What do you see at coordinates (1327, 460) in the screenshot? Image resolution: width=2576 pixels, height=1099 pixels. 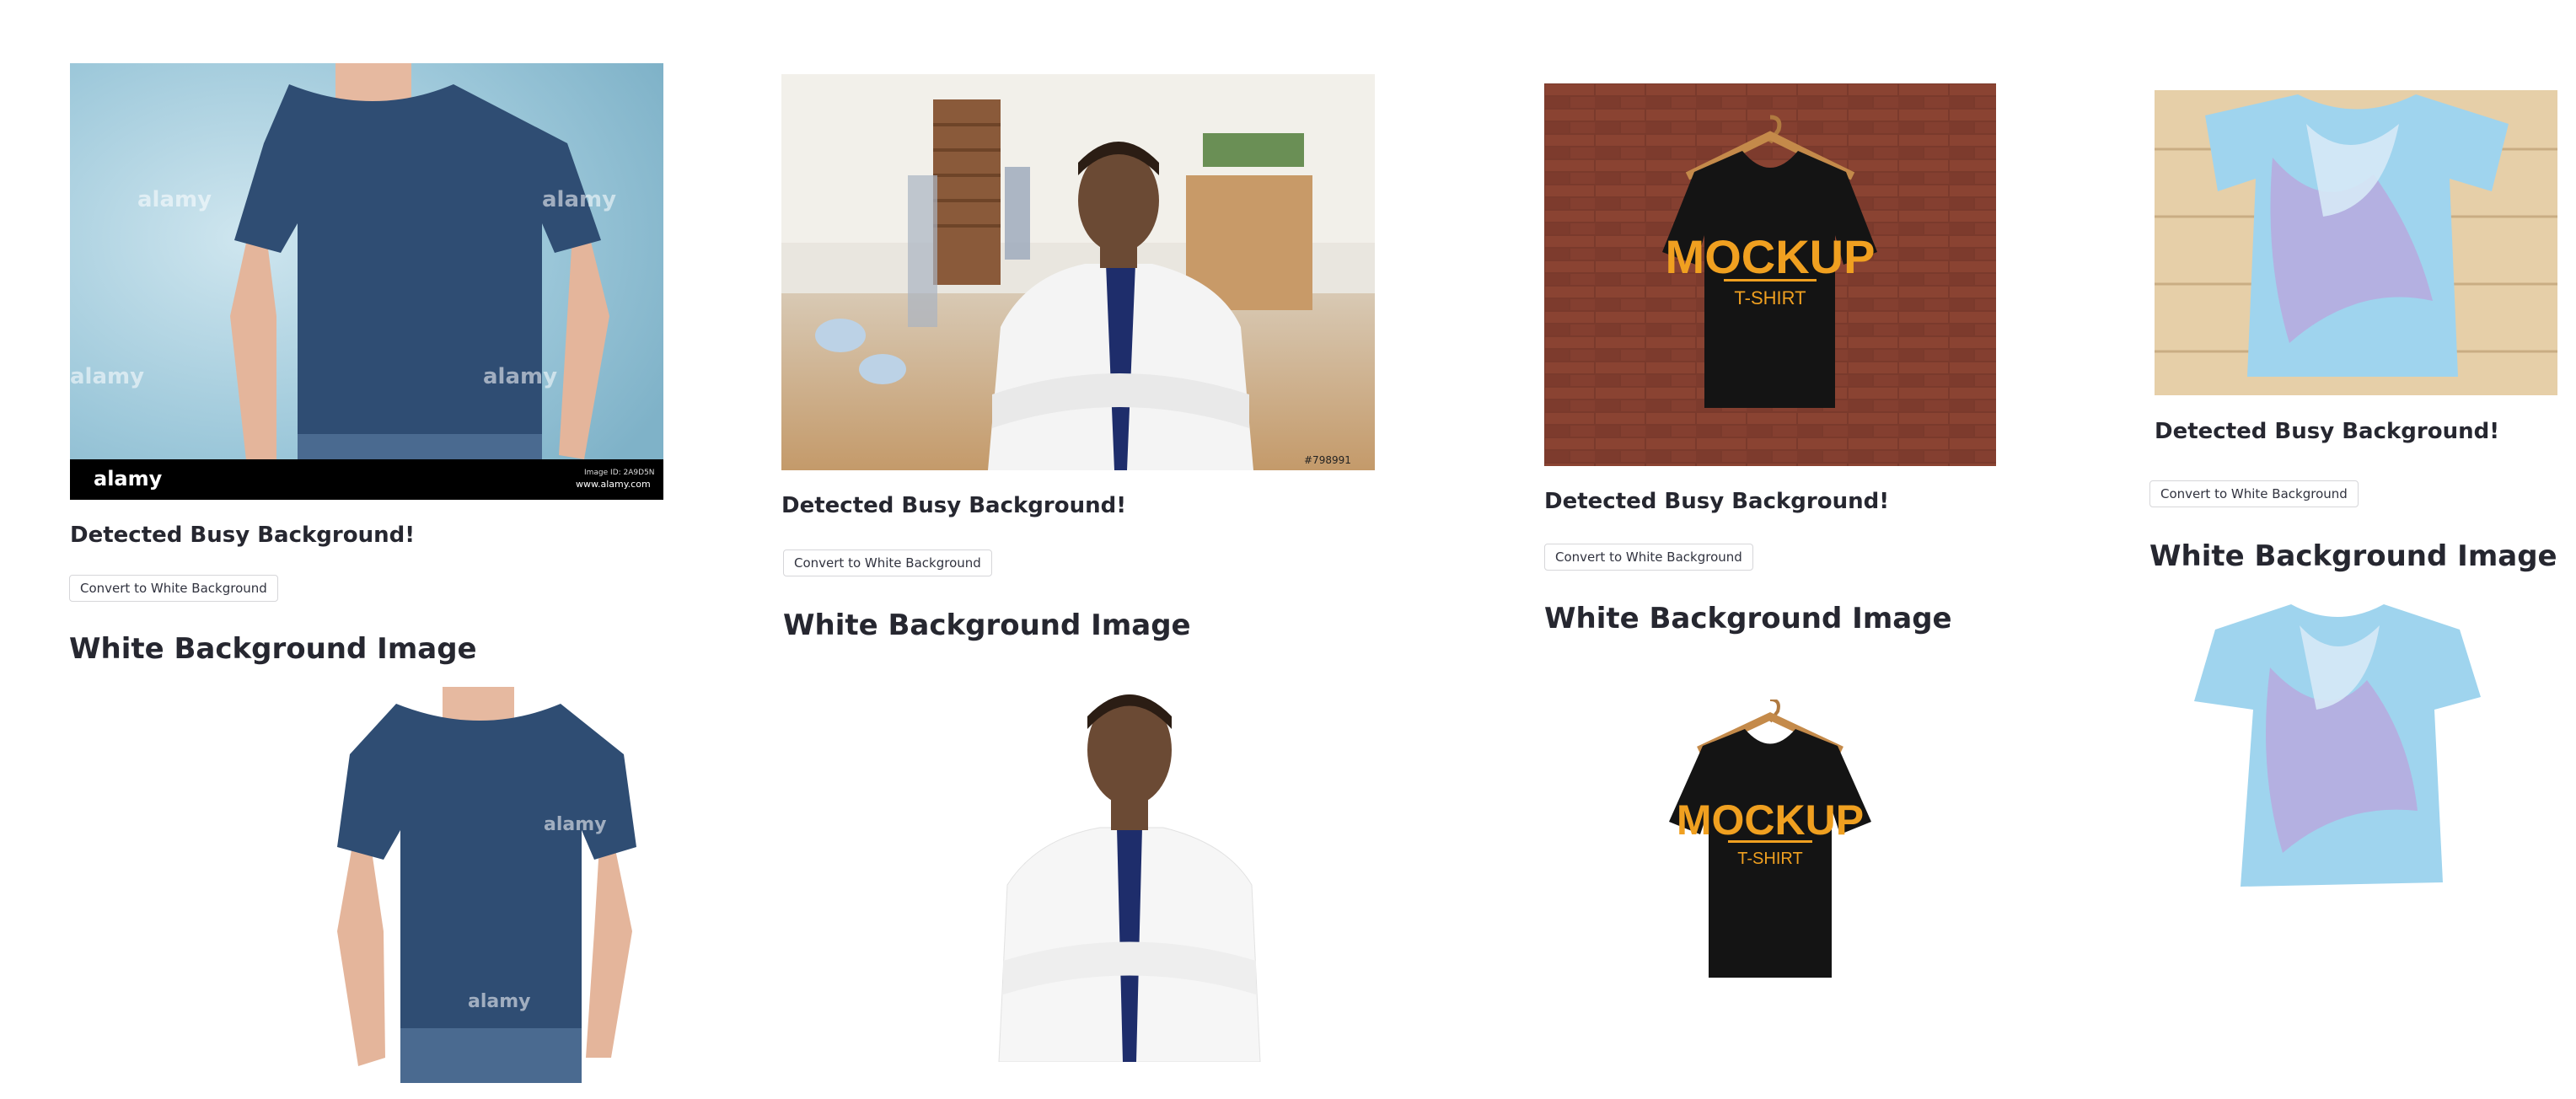 I see `photo-tag: #798991` at bounding box center [1327, 460].